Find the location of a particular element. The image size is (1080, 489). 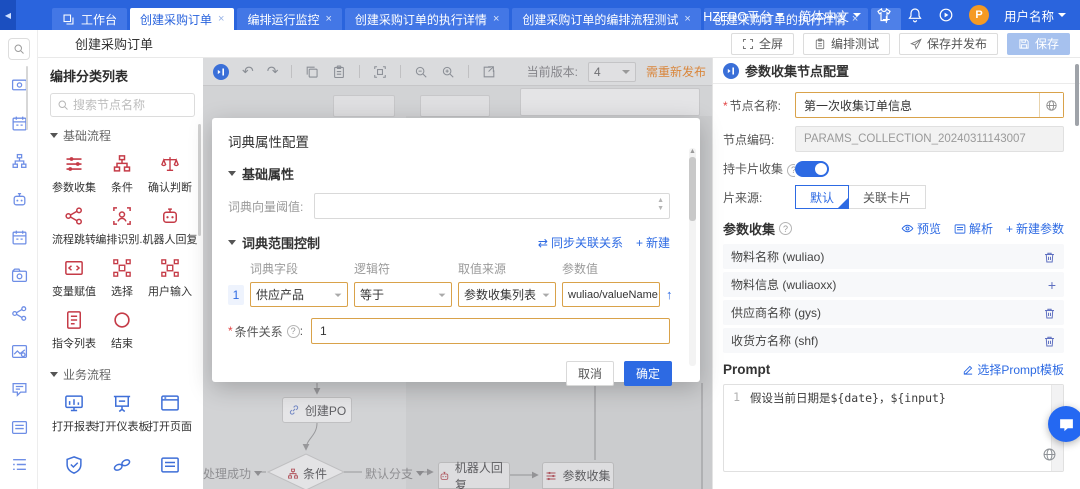

edge-label-default-branch: 默认分支 is located at coordinates (395, 473).